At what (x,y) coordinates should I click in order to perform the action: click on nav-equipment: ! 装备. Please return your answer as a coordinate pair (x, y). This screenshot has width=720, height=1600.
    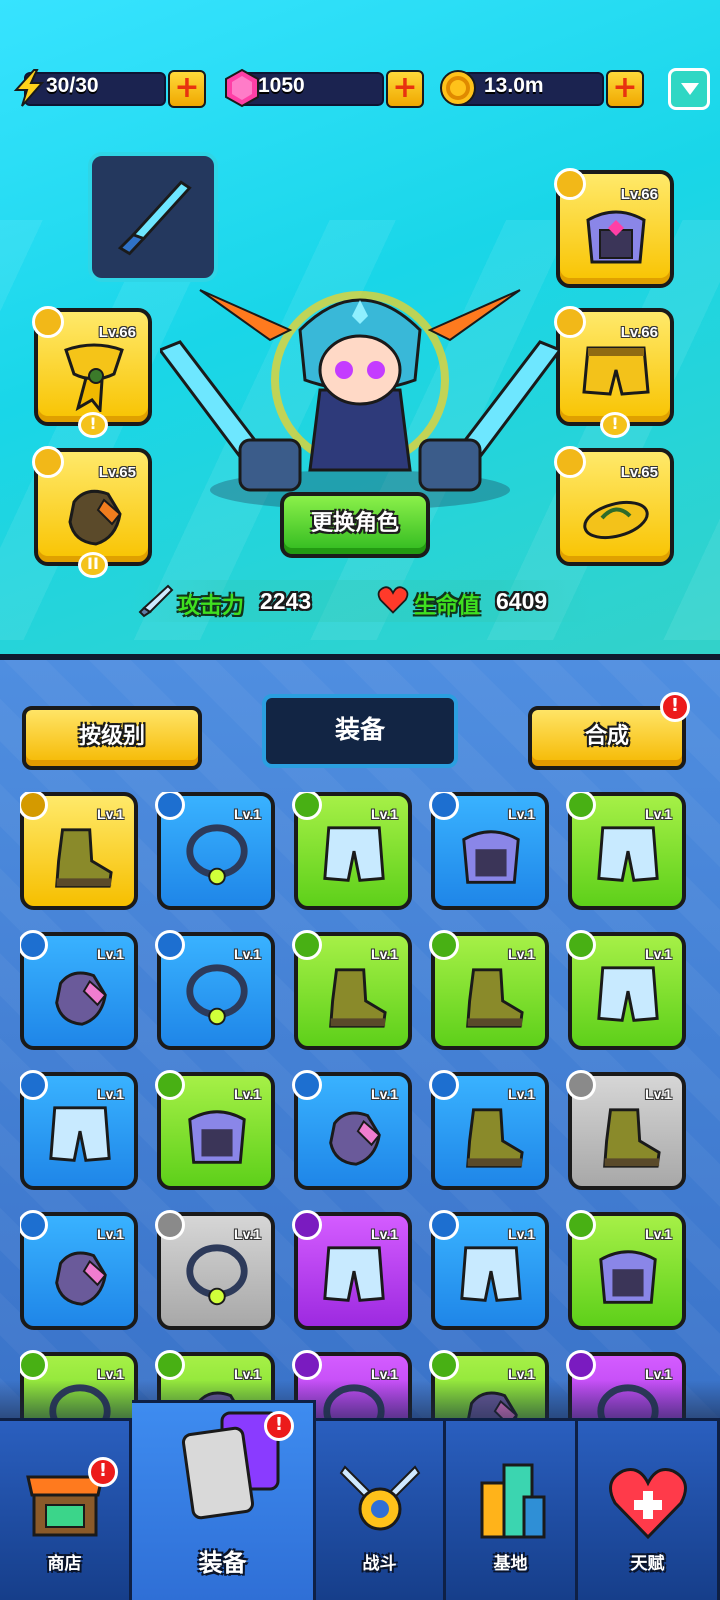
    Looking at the image, I should click on (224, 1500).